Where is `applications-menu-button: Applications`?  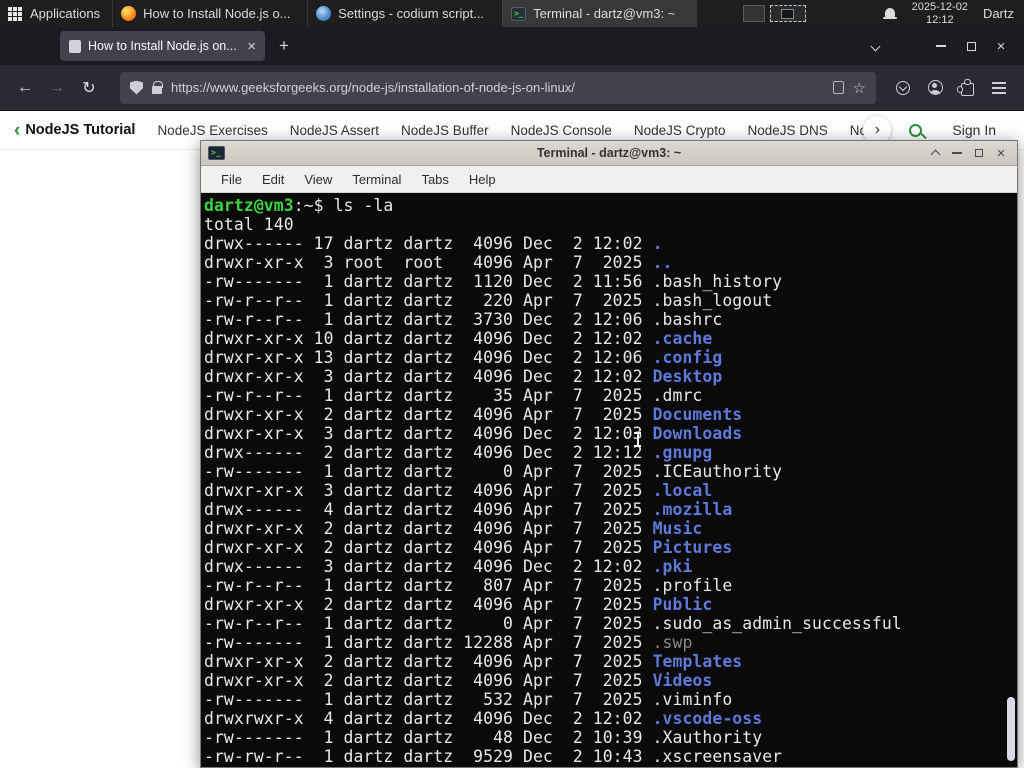 applications-menu-button: Applications is located at coordinates (56, 13).